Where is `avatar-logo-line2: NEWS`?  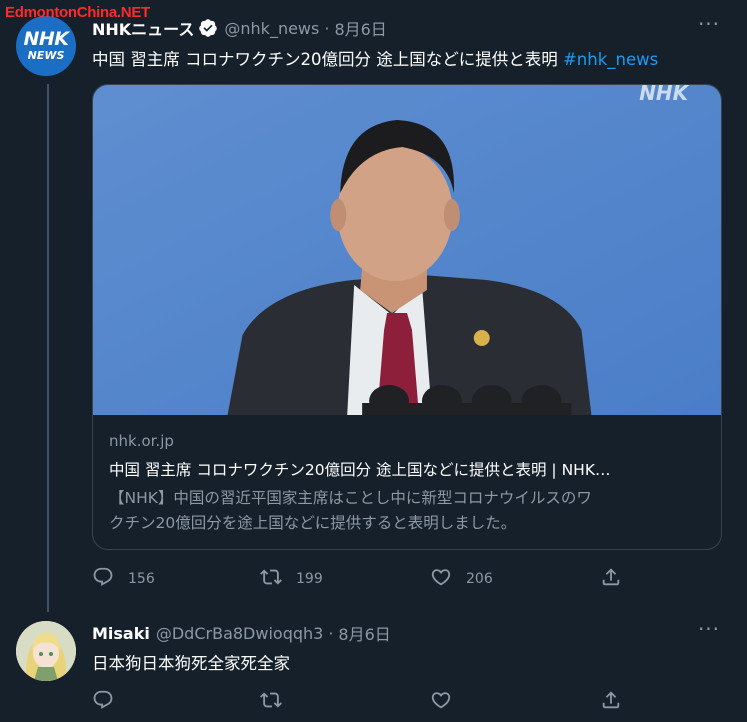 avatar-logo-line2: NEWS is located at coordinates (46, 55).